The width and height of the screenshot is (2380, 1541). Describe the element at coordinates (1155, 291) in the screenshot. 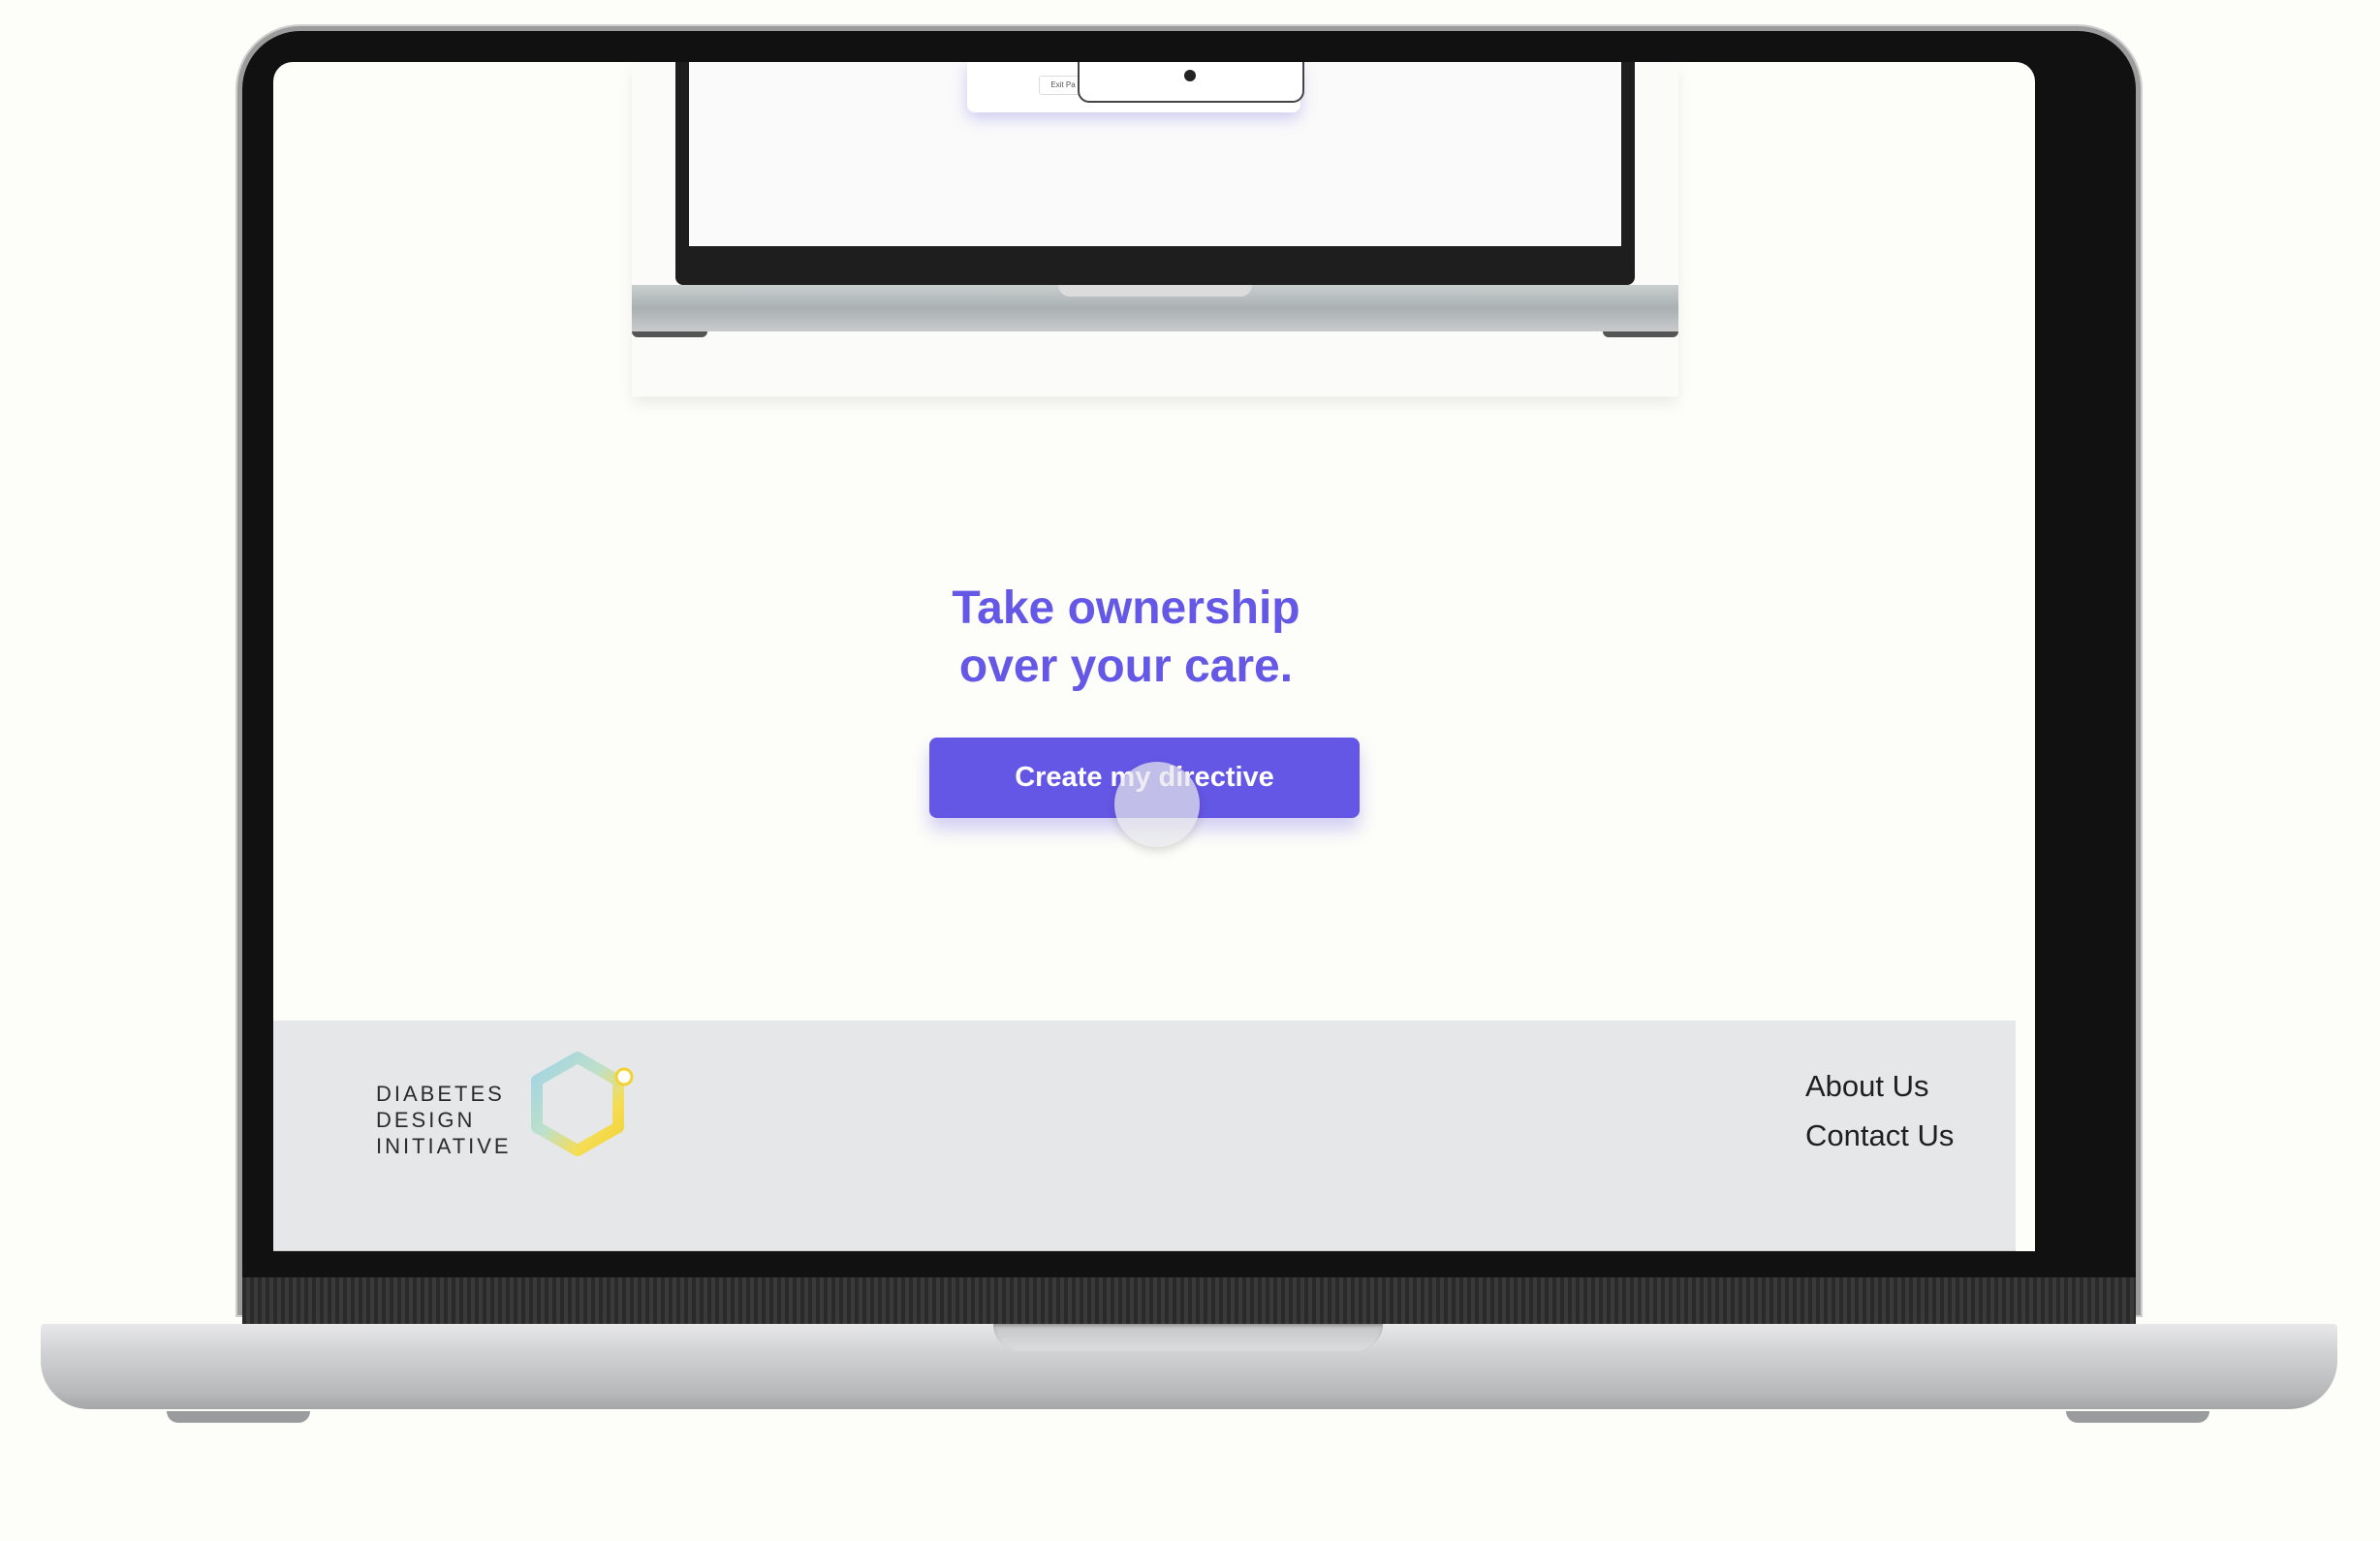

I see `preview-laptop-notch` at that location.